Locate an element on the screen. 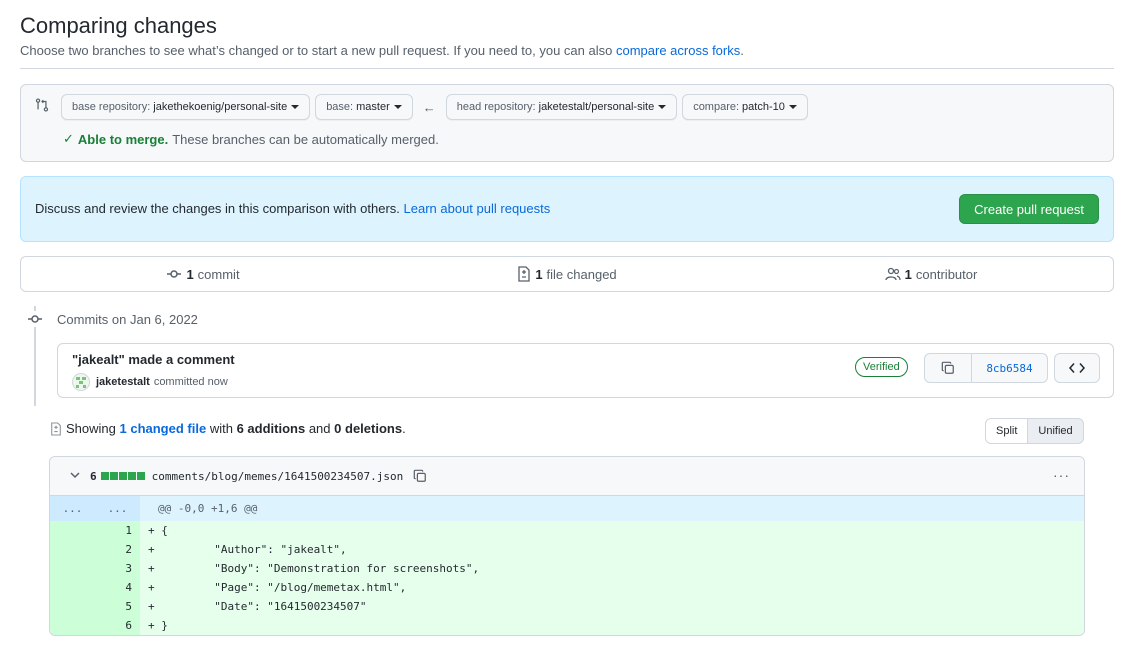 The height and width of the screenshot is (667, 1144). diff-line-code: + { is located at coordinates (612, 530).